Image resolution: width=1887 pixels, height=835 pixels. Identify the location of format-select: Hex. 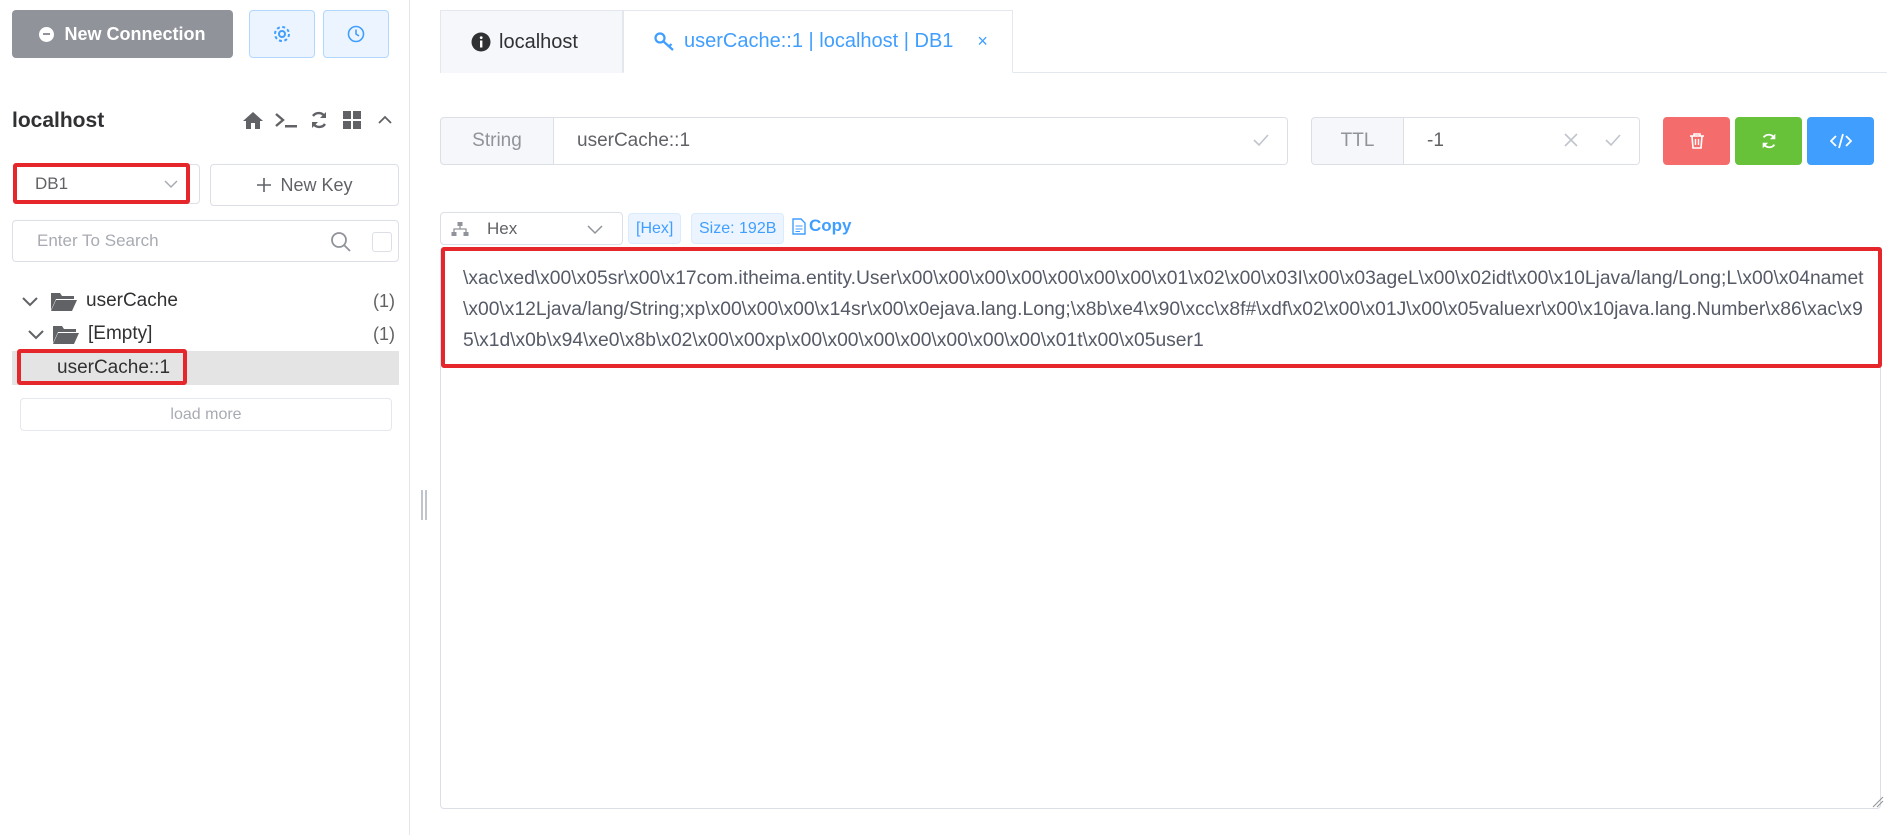
(531, 228).